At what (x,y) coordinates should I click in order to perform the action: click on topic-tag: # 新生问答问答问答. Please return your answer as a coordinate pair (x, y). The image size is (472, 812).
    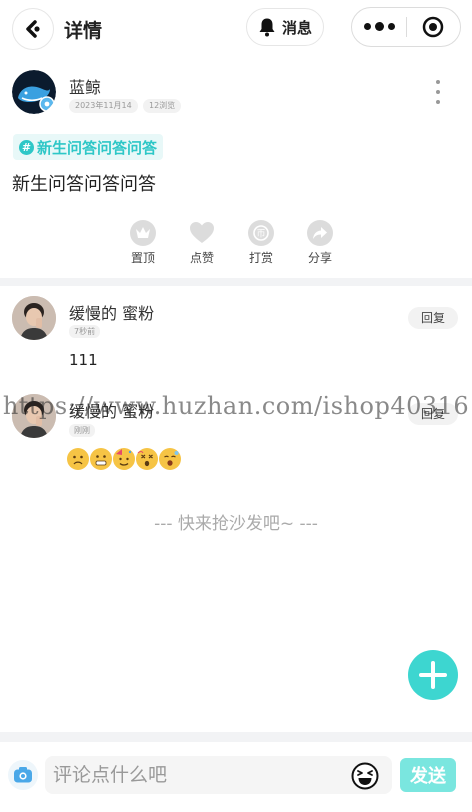
    Looking at the image, I should click on (88, 147).